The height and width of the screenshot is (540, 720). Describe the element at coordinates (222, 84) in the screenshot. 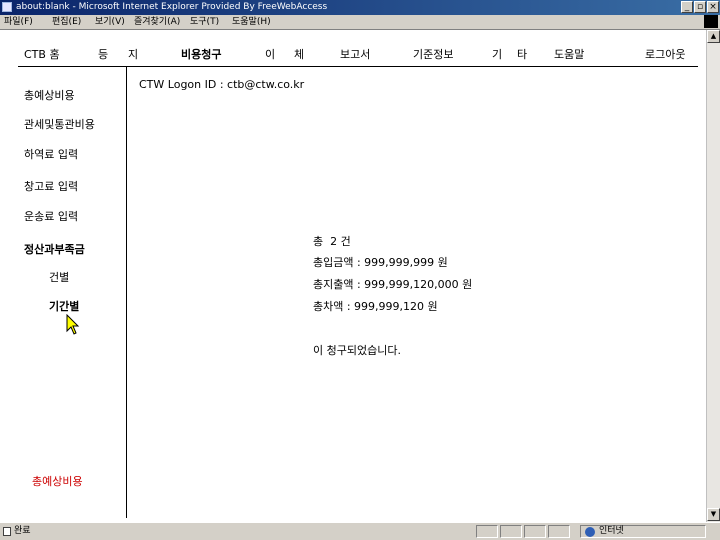

I see `logon-id-text: CTW Logon ID : ctb@ctw.co.kr` at that location.